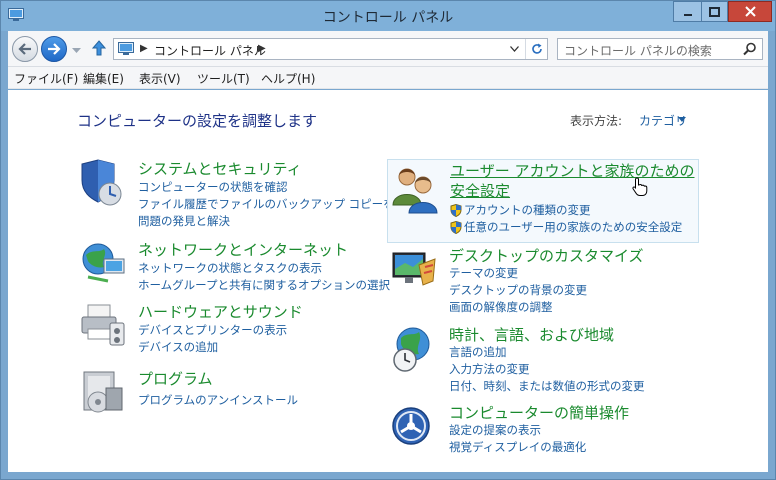 This screenshot has width=776, height=480. I want to click on search-input: コントロール パネルの検索, so click(638, 50).